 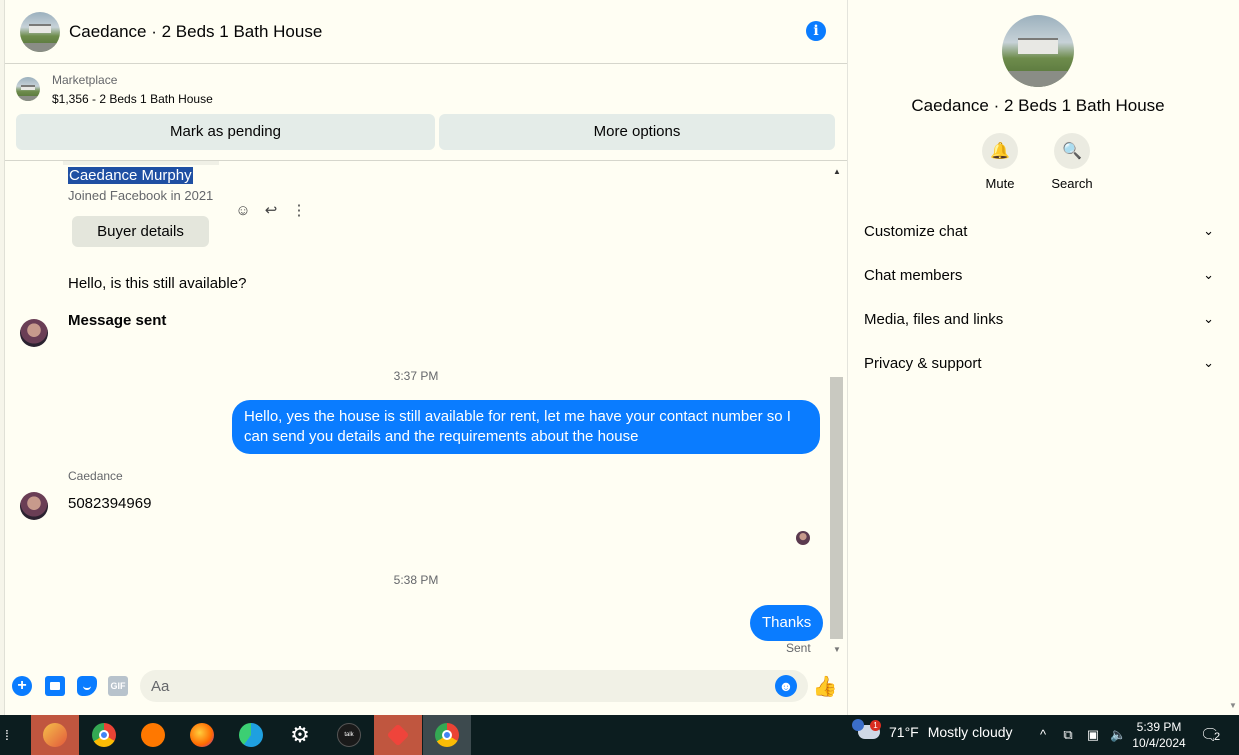 I want to click on bell-icon: 🔔, so click(x=1000, y=151).